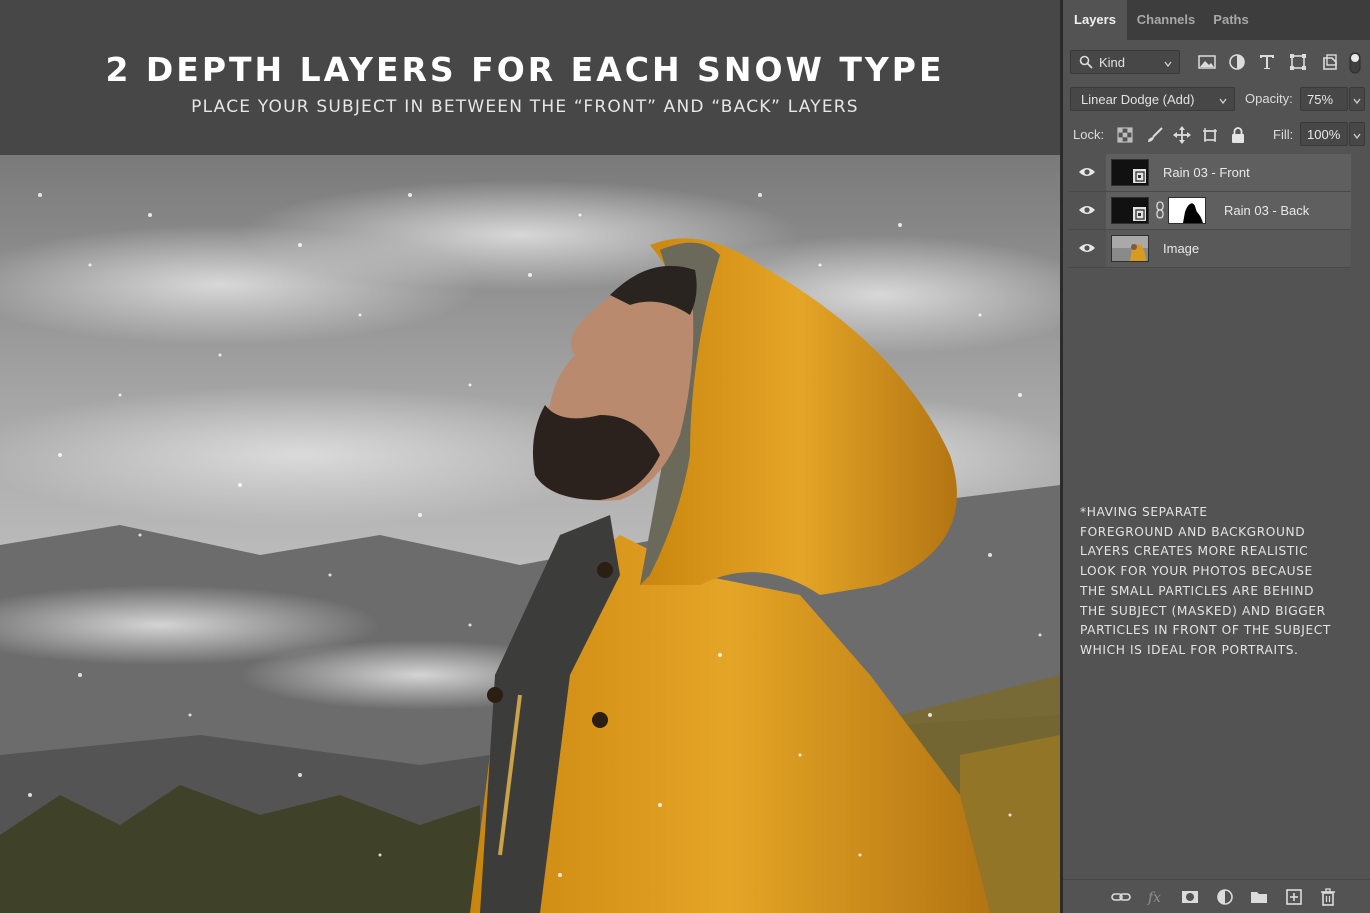  I want to click on opacity-value: 75%, so click(1320, 99).